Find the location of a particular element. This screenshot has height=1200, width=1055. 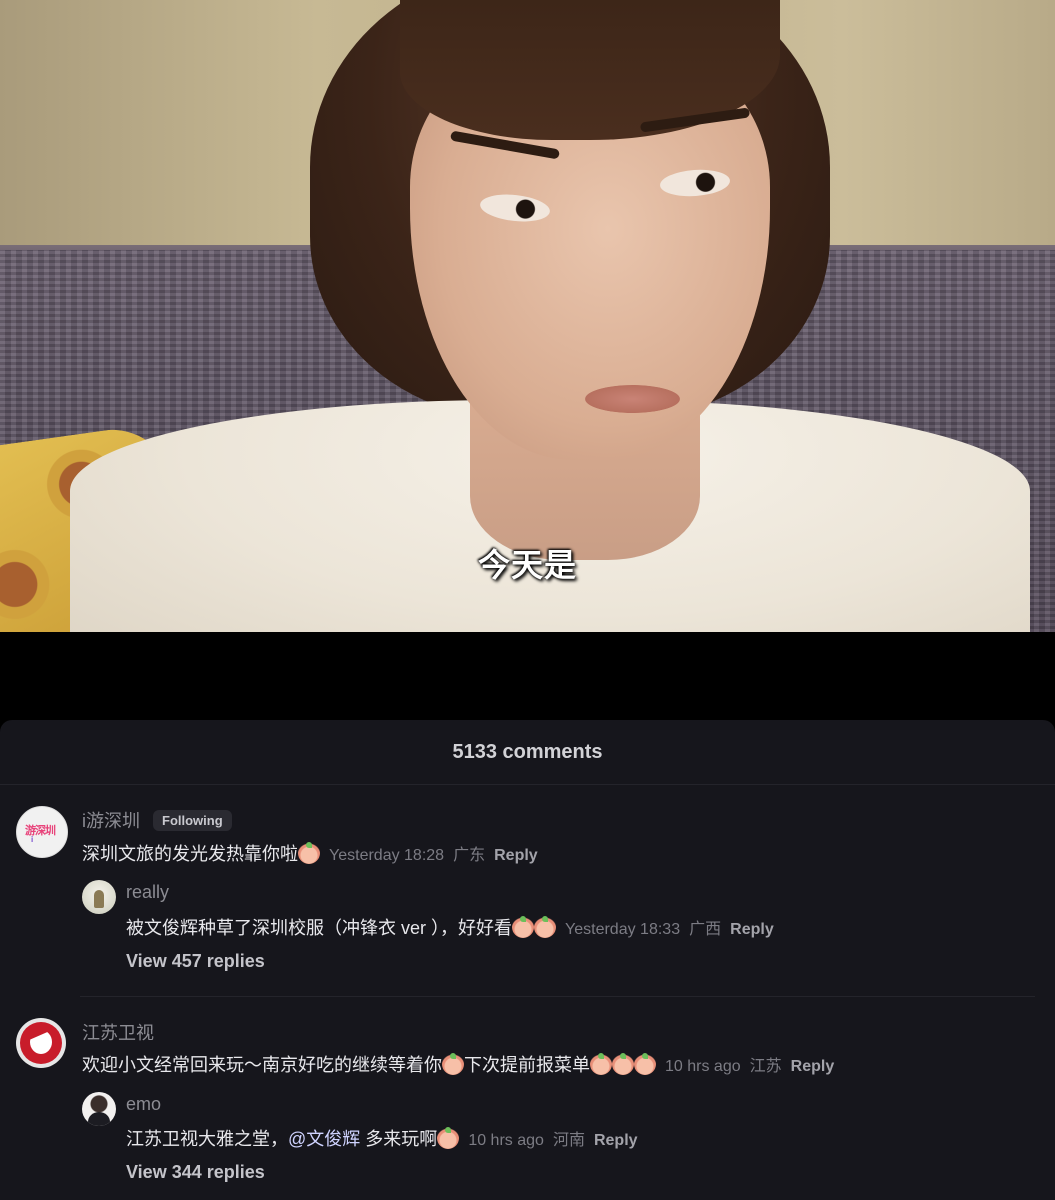

avatar: 游深圳 i is located at coordinates (42, 832).